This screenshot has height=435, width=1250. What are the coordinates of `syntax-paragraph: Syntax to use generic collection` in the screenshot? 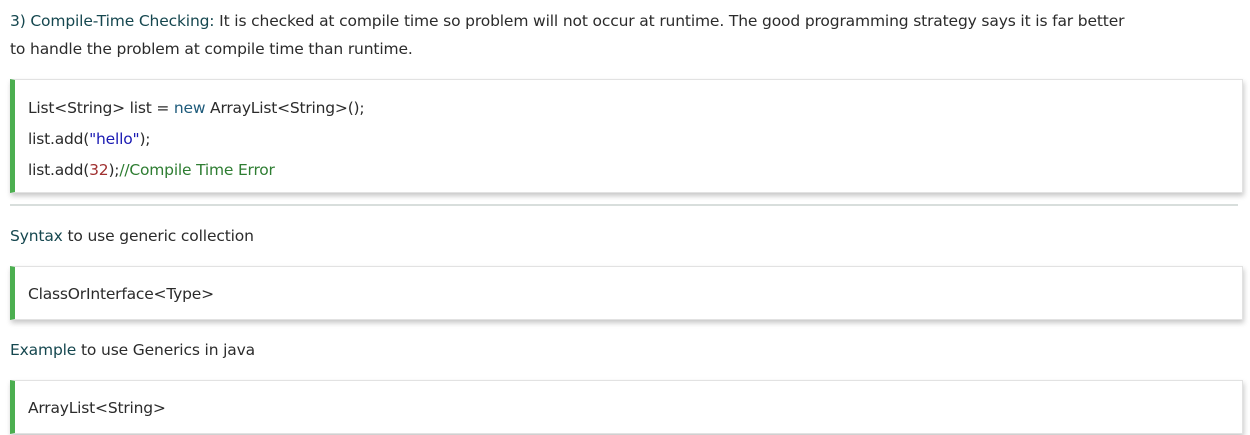 It's located at (626, 236).